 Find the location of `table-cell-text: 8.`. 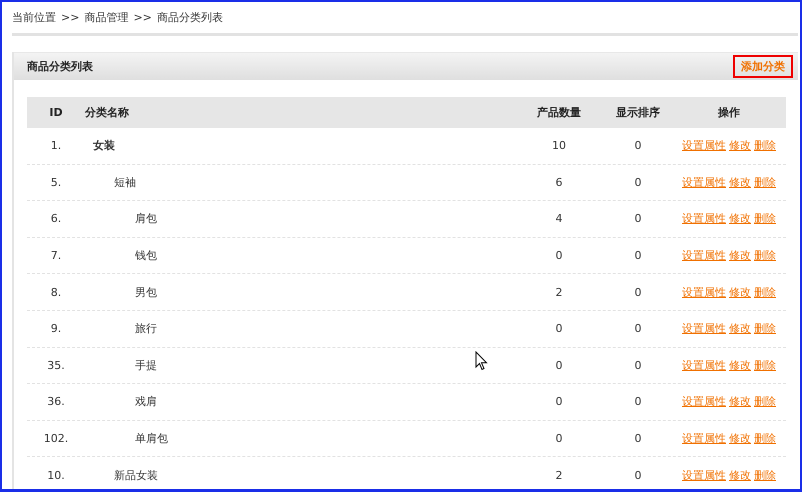

table-cell-text: 8. is located at coordinates (56, 292).